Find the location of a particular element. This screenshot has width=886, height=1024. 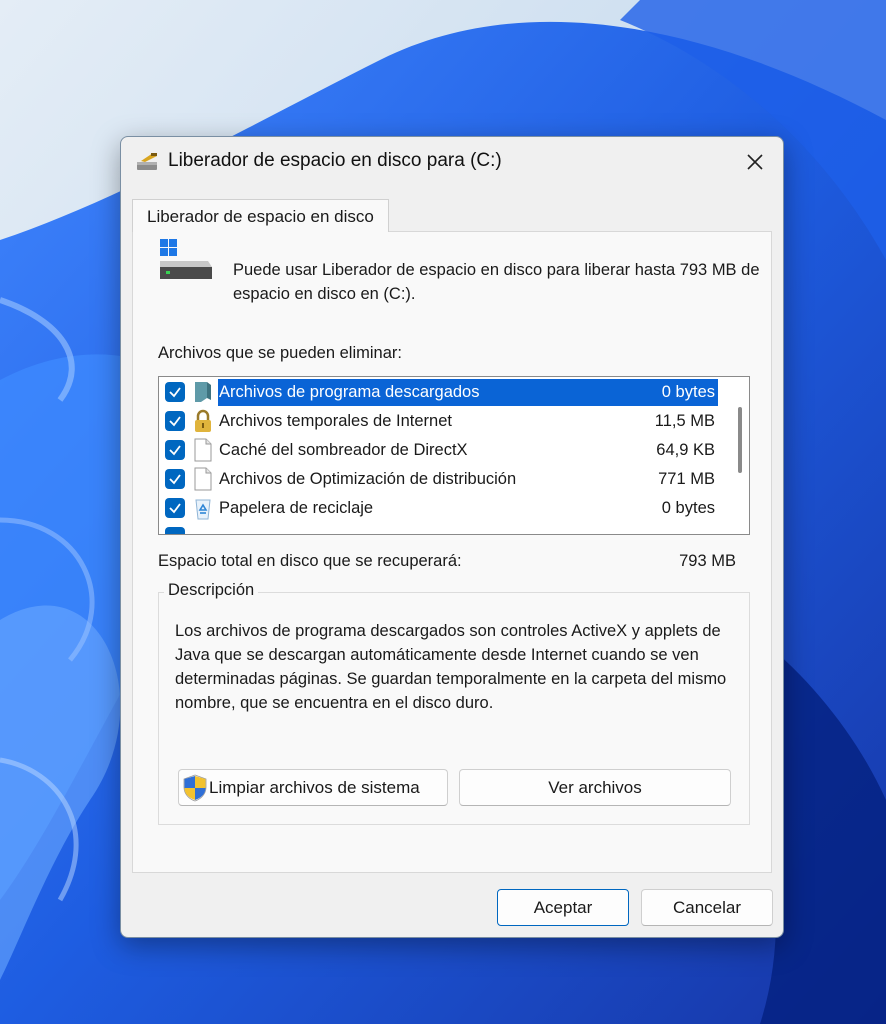

item-name: Papelera de reciclaje is located at coordinates (296, 508).